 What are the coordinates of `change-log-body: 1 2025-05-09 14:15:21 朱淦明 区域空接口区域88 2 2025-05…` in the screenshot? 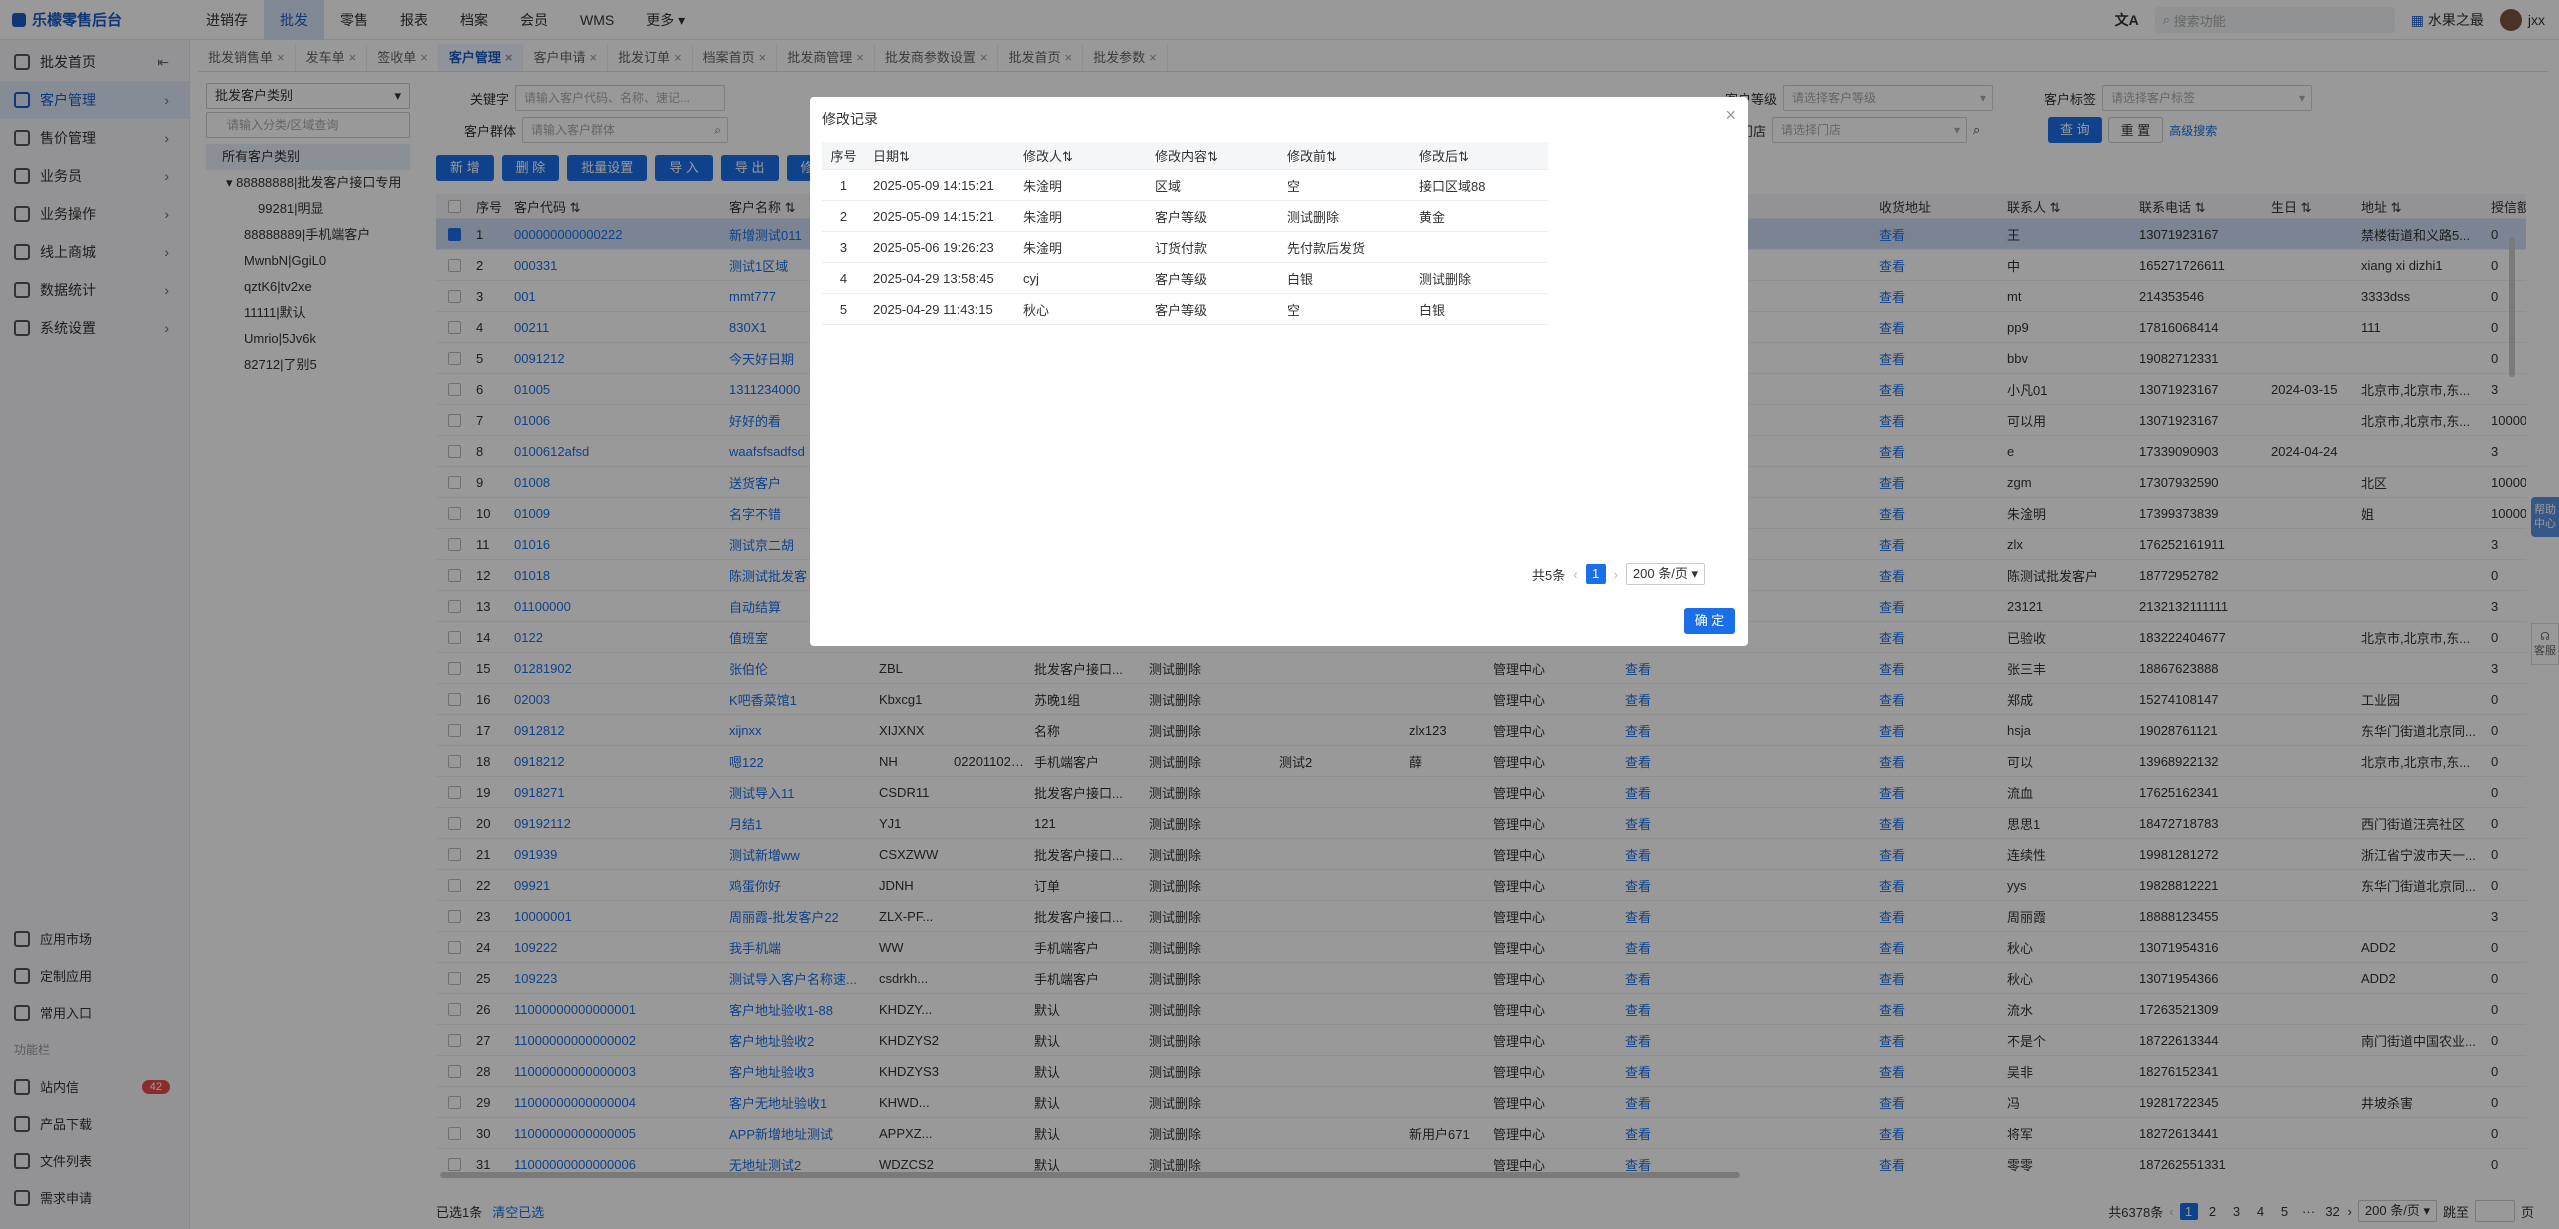 It's located at (1185, 247).